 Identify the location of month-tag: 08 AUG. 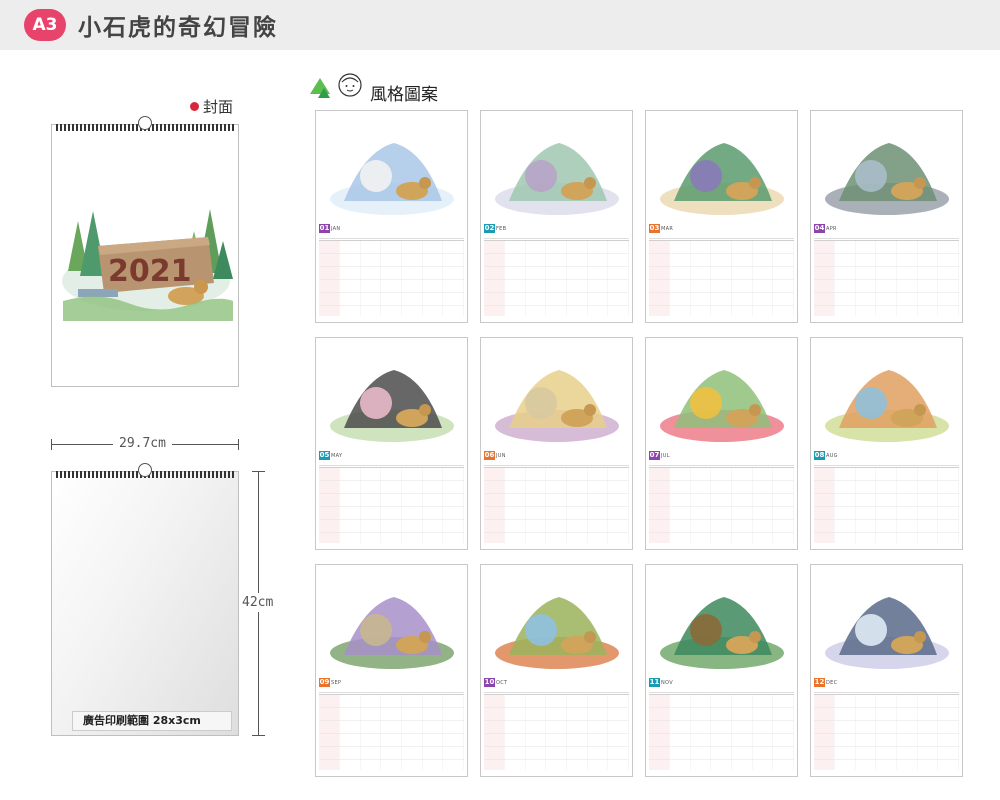
(826, 455).